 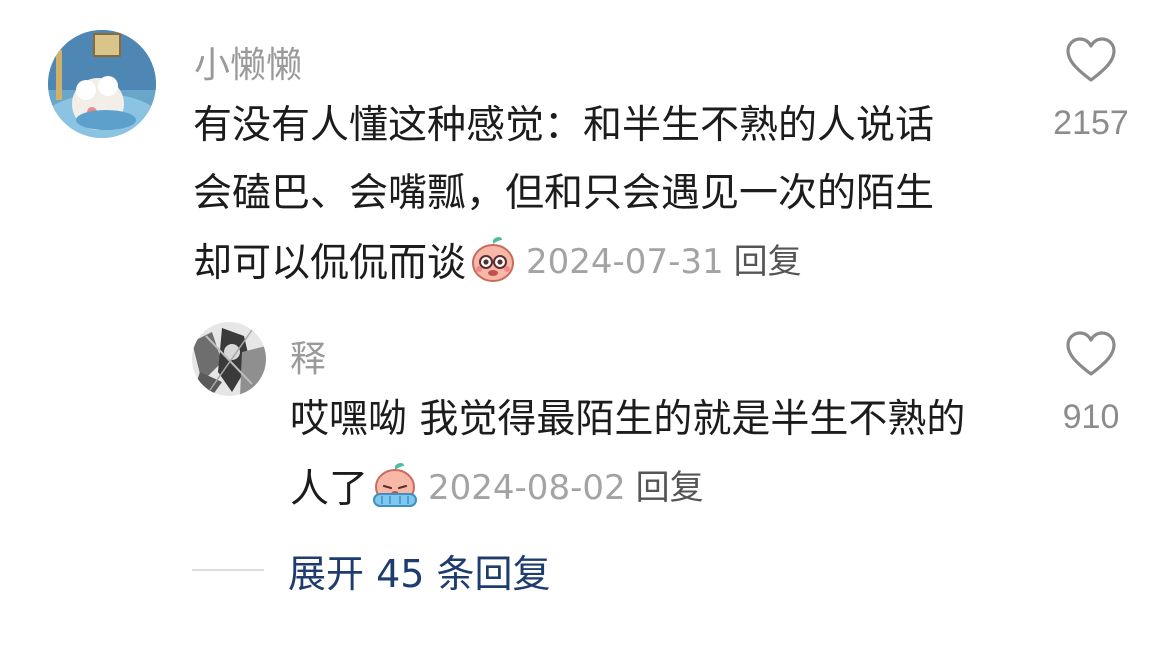 I want to click on comment-text-line-last: 却可以侃侃而谈 2024-07-31 回复, so click(x=603, y=263).